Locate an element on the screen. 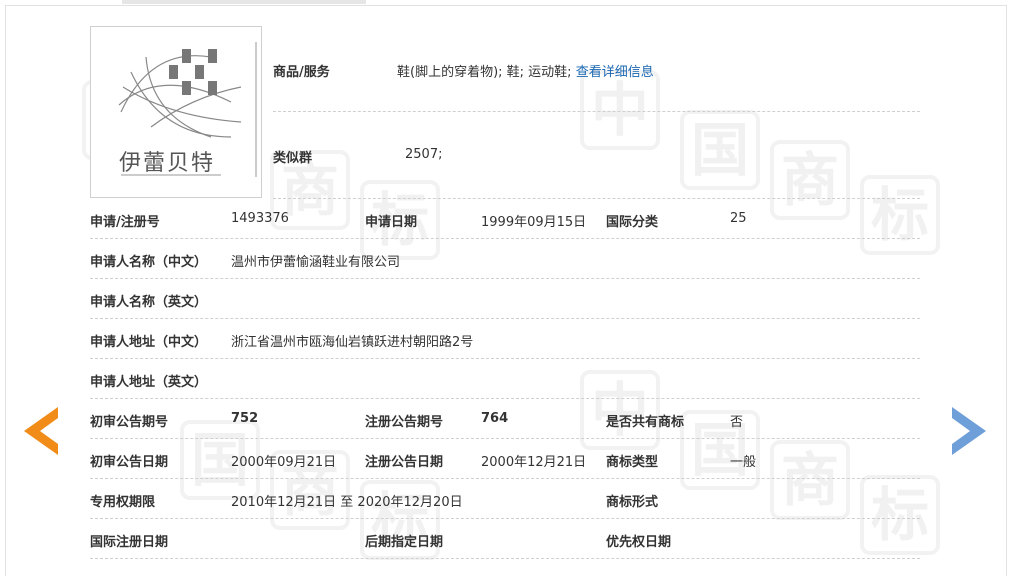  term-label: 专用权期限 is located at coordinates (123, 502).